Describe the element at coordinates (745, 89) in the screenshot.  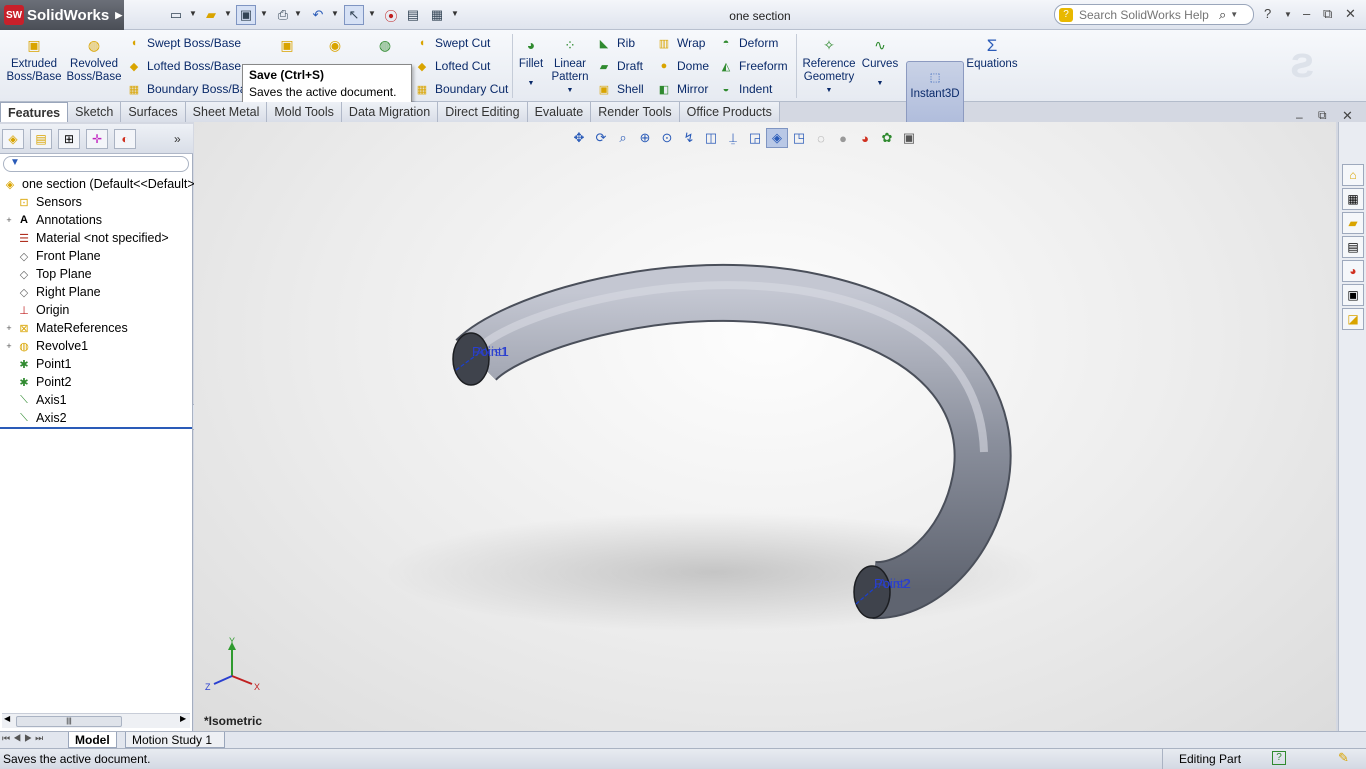
I see `indent-button: ◒ Indent` at that location.